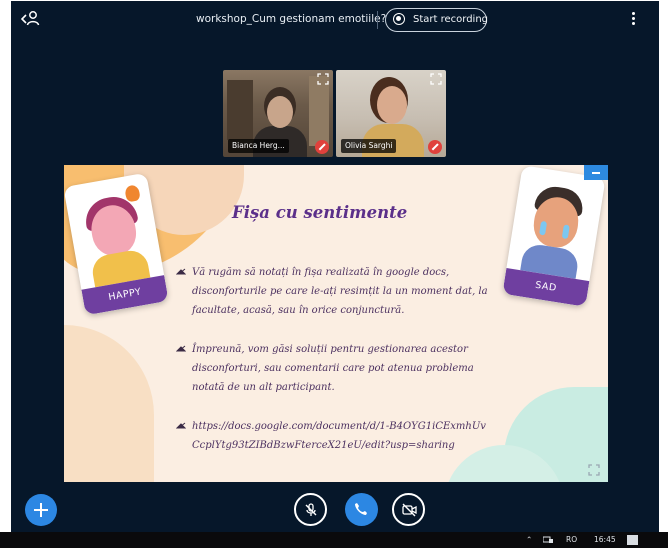 The height and width of the screenshot is (548, 668). What do you see at coordinates (399, 19) in the screenshot?
I see `record-icon` at bounding box center [399, 19].